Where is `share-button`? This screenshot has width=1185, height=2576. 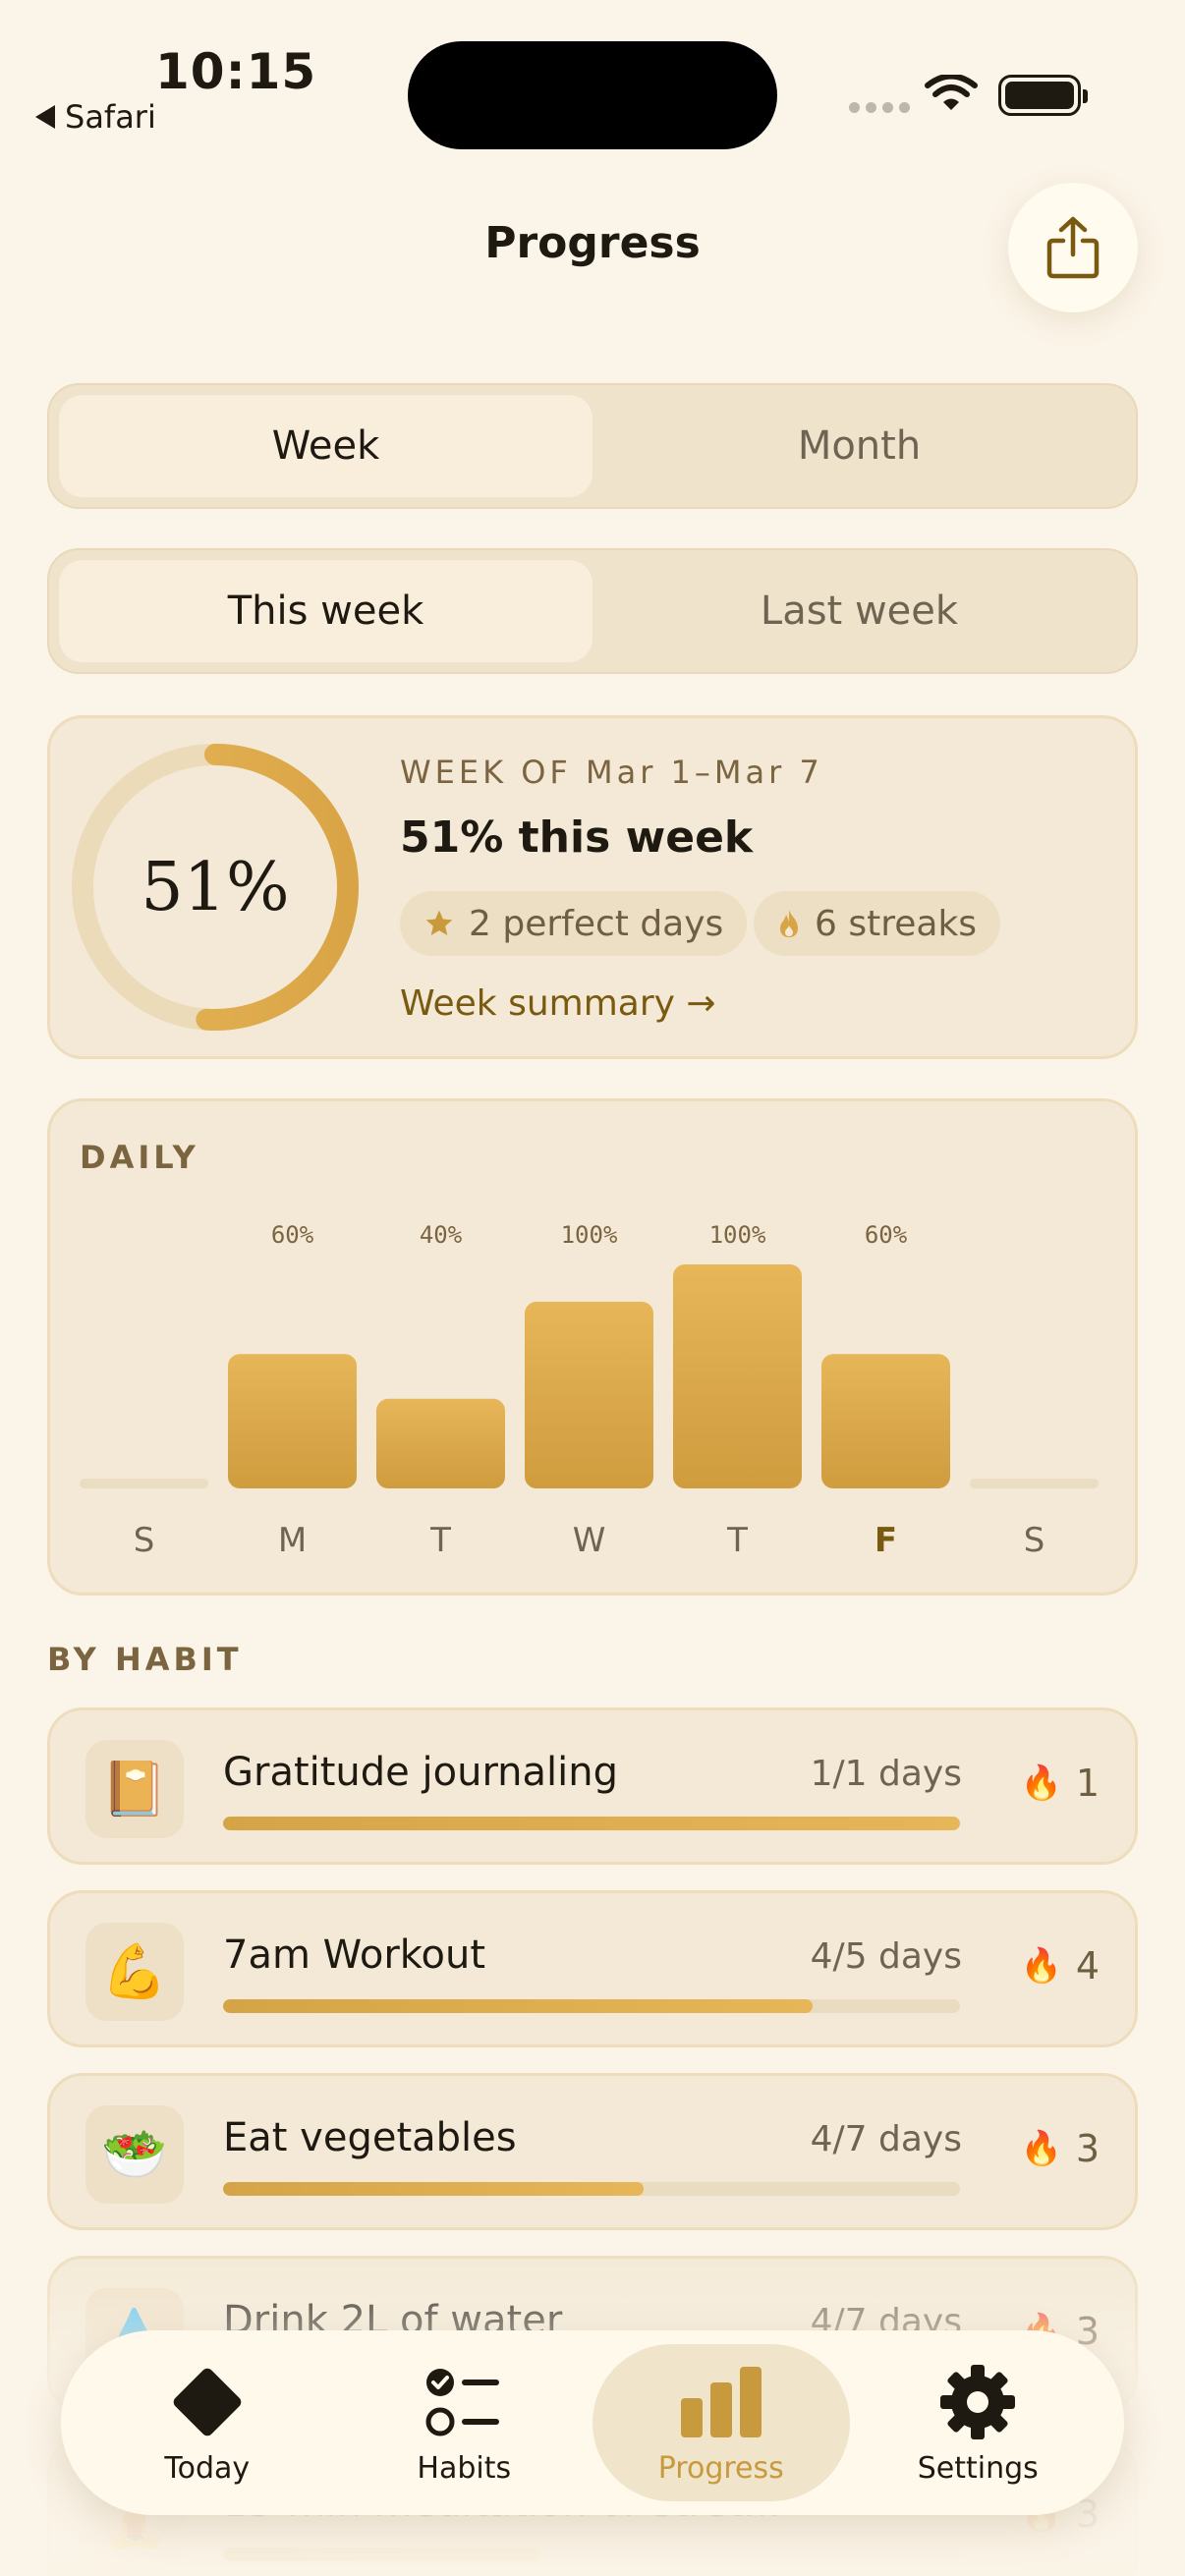
share-button is located at coordinates (1073, 247).